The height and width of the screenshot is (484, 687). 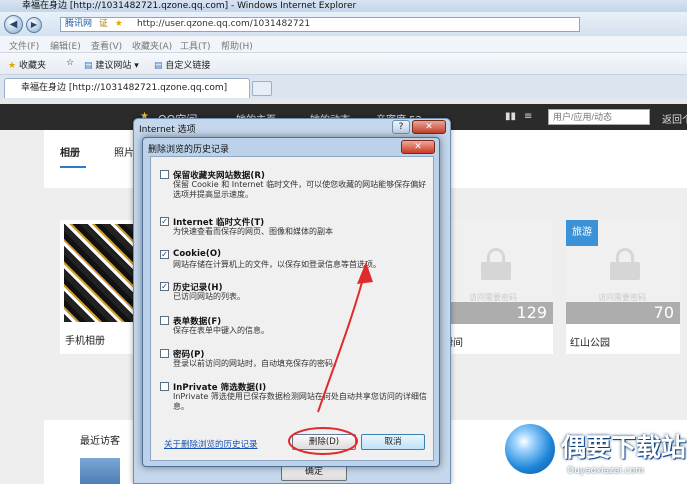 What do you see at coordinates (70, 151) in the screenshot?
I see `tab-albums: 相册` at bounding box center [70, 151].